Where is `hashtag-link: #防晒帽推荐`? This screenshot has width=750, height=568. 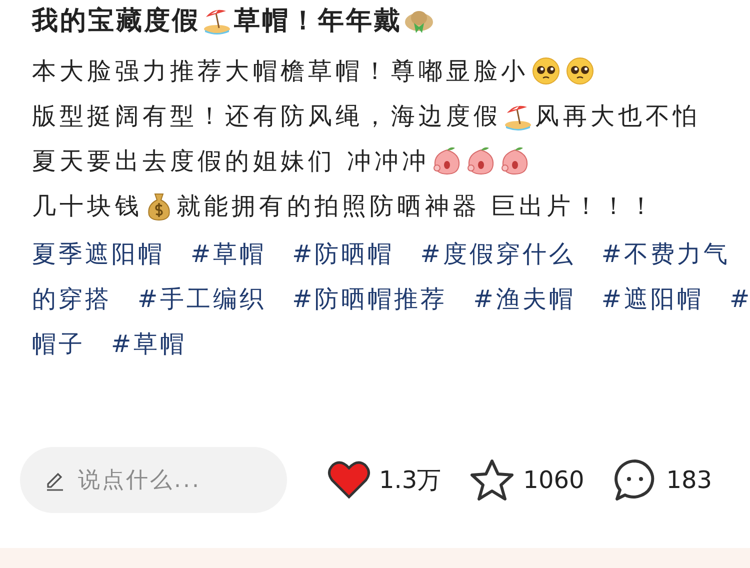
hashtag-link: #防晒帽推荐 is located at coordinates (370, 298).